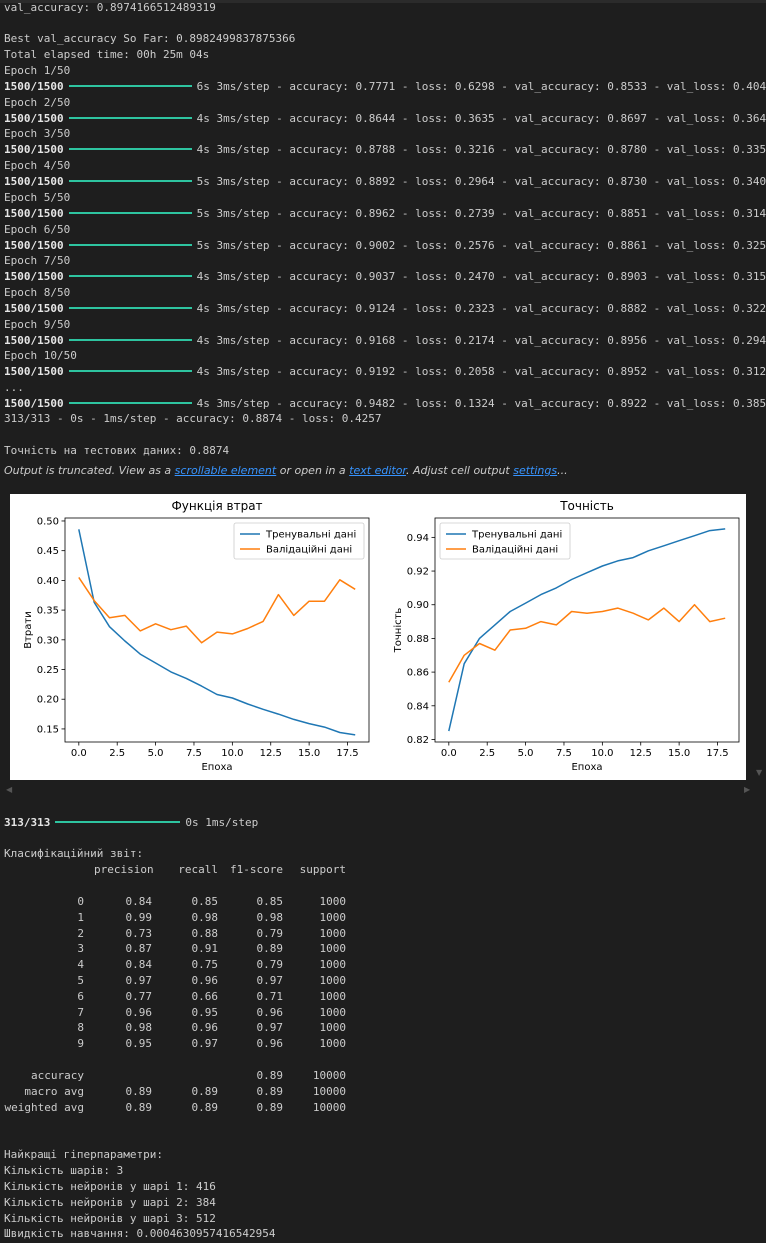 This screenshot has height=1243, width=766. I want to click on report-macro-row-cell: 10000, so click(329, 1091).